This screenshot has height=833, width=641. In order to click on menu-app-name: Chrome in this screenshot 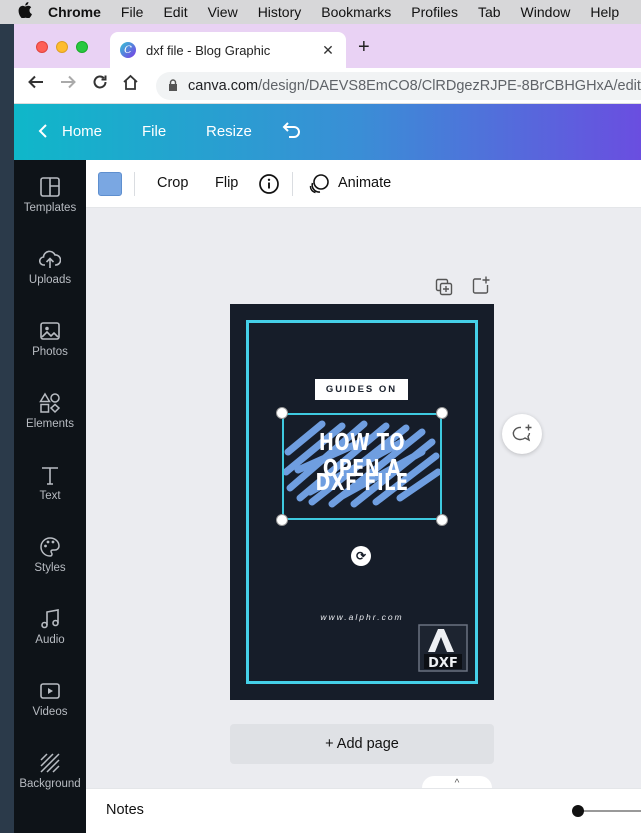, I will do `click(74, 12)`.